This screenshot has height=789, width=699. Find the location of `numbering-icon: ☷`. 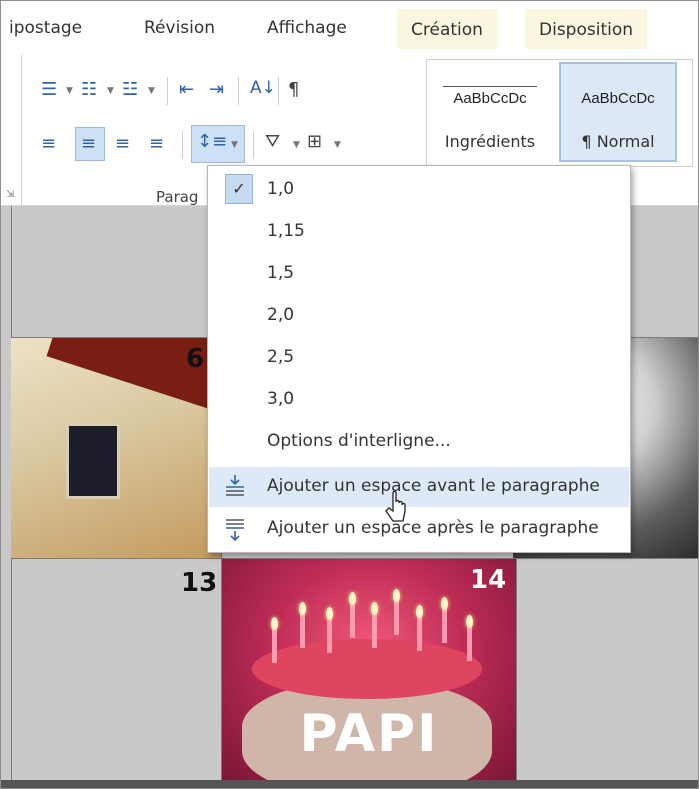

numbering-icon: ☷ is located at coordinates (89, 90).